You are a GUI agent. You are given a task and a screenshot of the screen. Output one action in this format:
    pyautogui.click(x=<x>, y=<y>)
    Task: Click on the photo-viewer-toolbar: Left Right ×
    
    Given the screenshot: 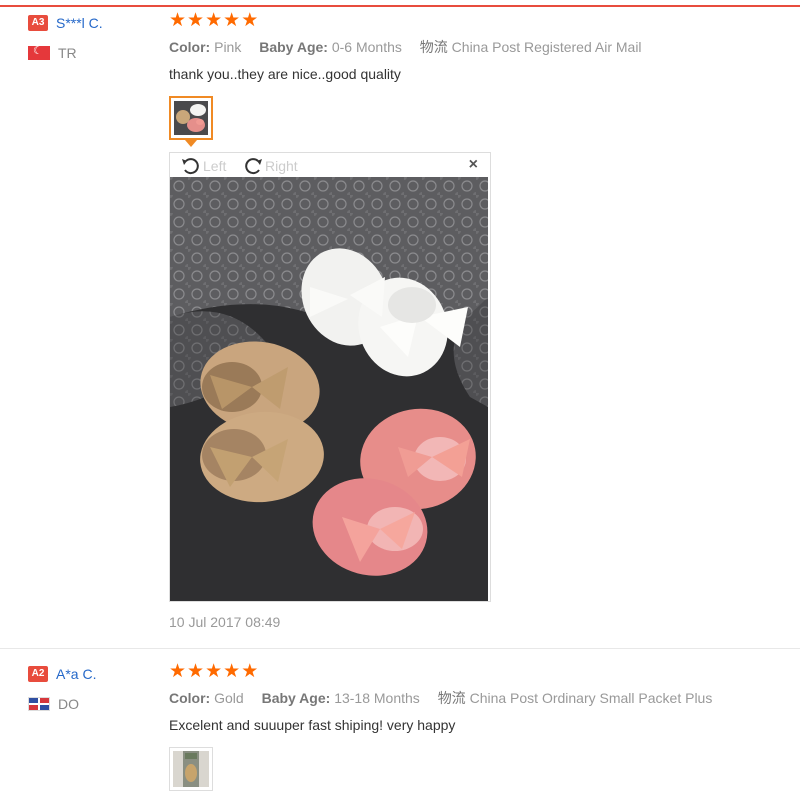 What is the action you would take?
    pyautogui.click(x=330, y=165)
    